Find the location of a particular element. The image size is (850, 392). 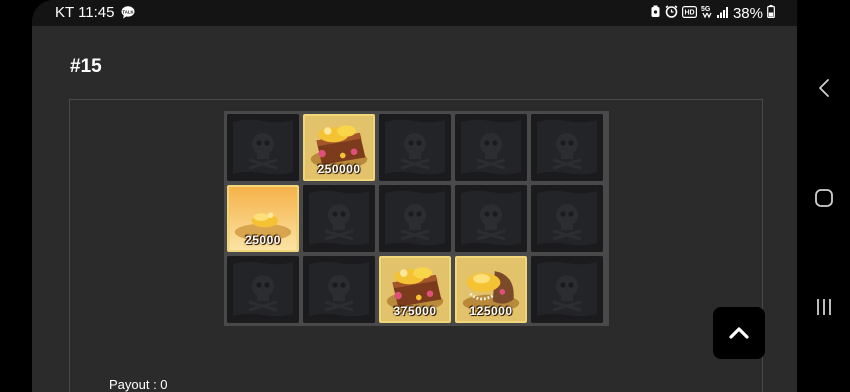

battery-percent: 38% is located at coordinates (747, 13).